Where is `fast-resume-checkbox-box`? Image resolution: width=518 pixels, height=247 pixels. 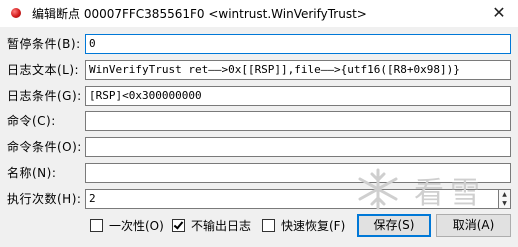
fast-resume-checkbox-box is located at coordinates (268, 225).